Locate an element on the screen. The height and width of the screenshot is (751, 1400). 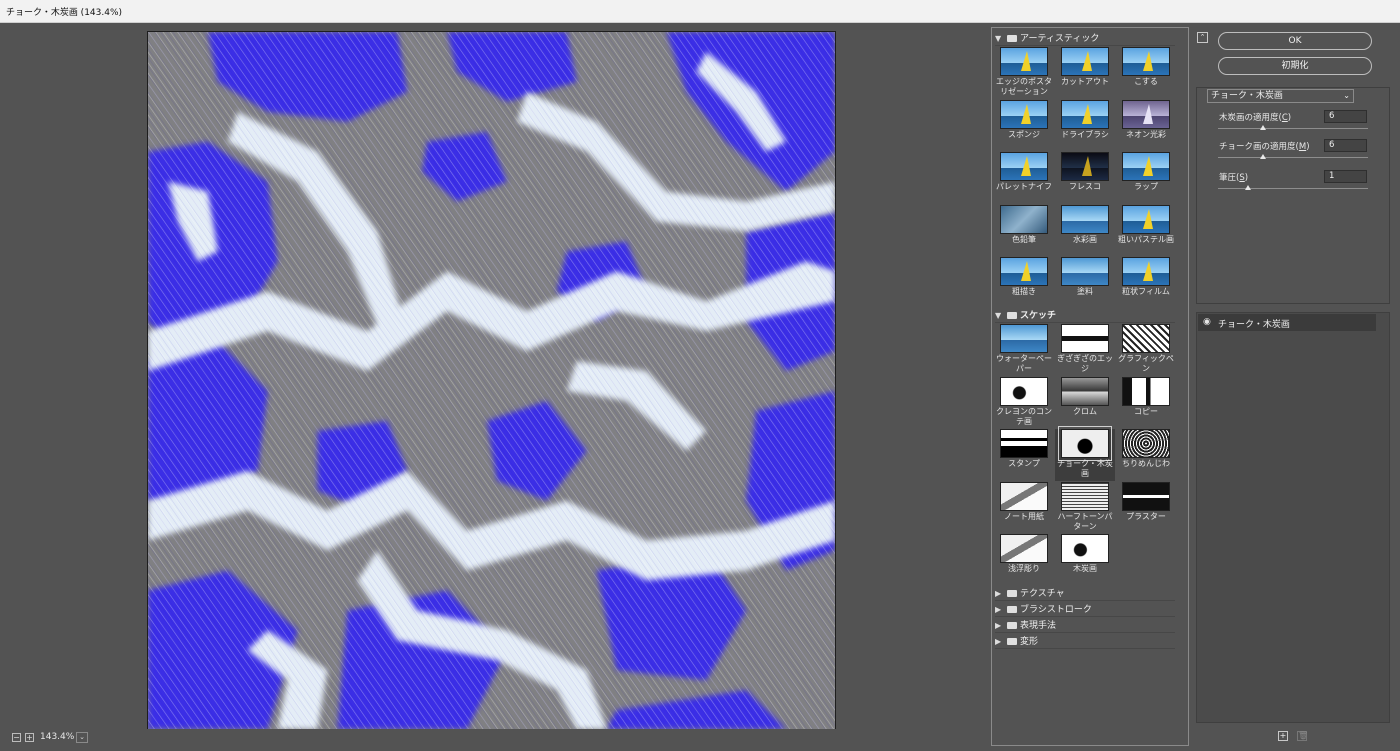
filter-thumb: ネオン光彩 is located at coordinates (1146, 125).